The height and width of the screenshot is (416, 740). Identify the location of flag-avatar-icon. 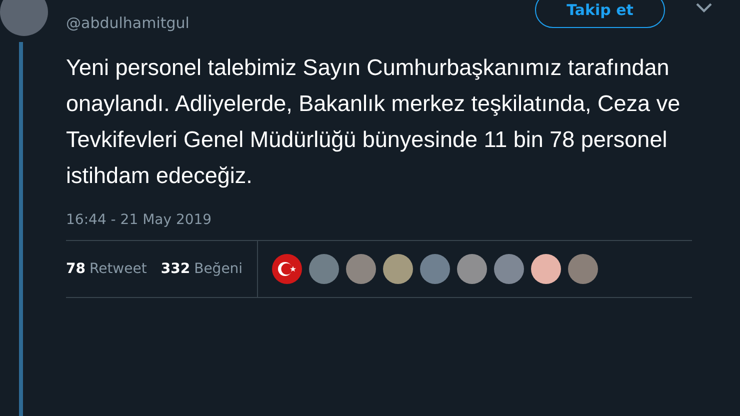
(287, 269).